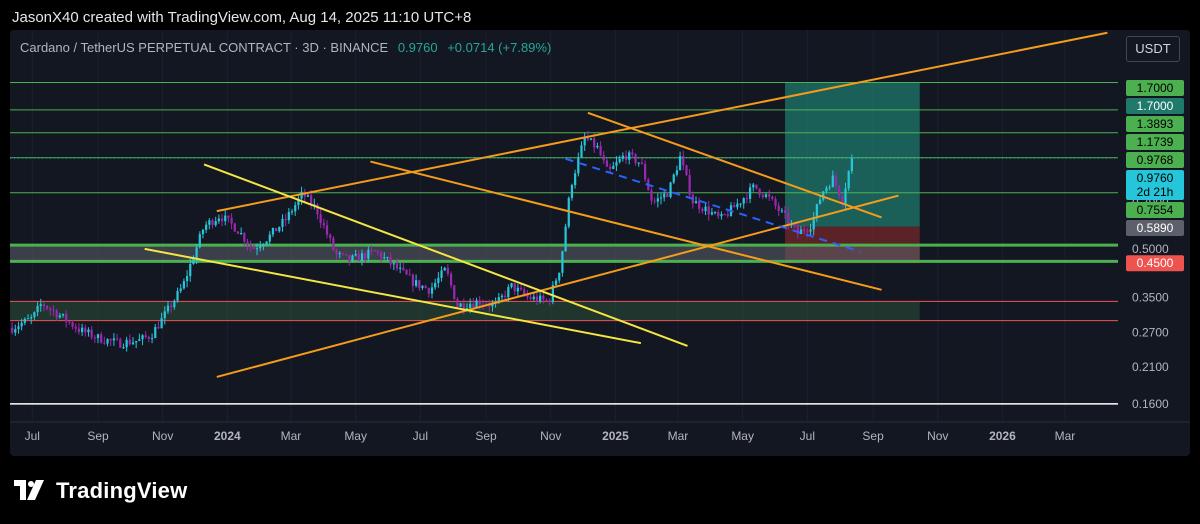 This screenshot has height=524, width=1200. Describe the element at coordinates (1150, 367) in the screenshot. I see `y-tick-label: 0.2100` at that location.